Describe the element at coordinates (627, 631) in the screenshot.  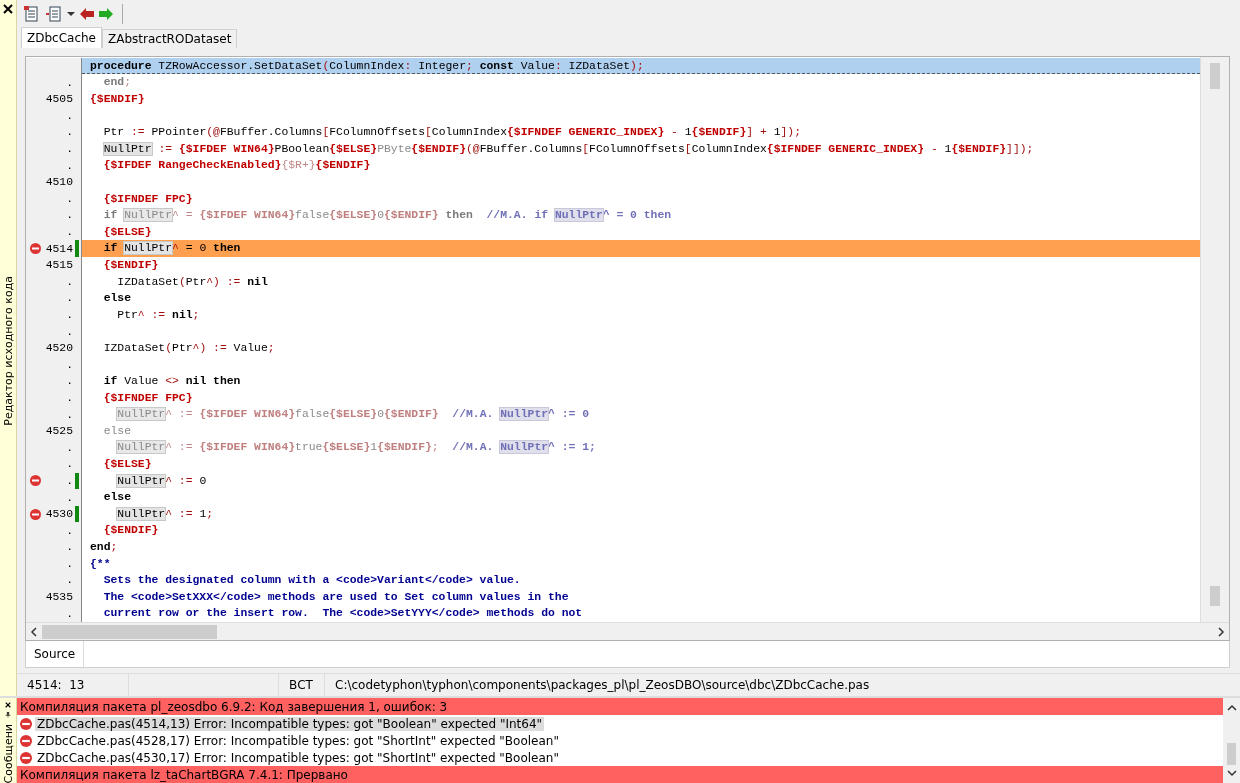
I see `horizontal-scrollbar` at that location.